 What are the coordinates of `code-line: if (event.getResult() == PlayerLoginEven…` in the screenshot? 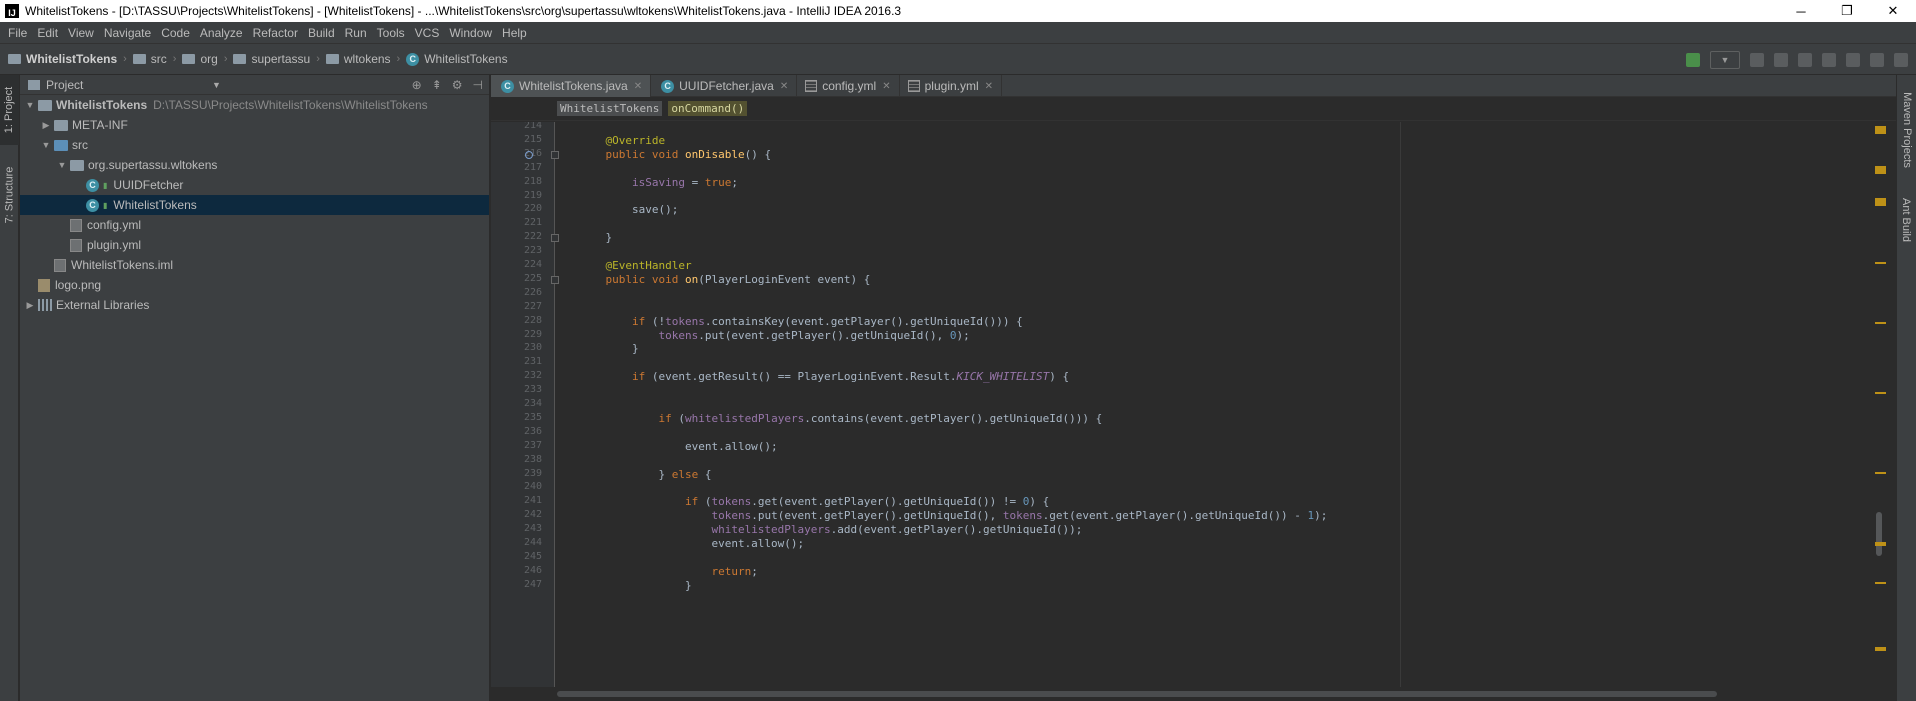 It's located at (824, 376).